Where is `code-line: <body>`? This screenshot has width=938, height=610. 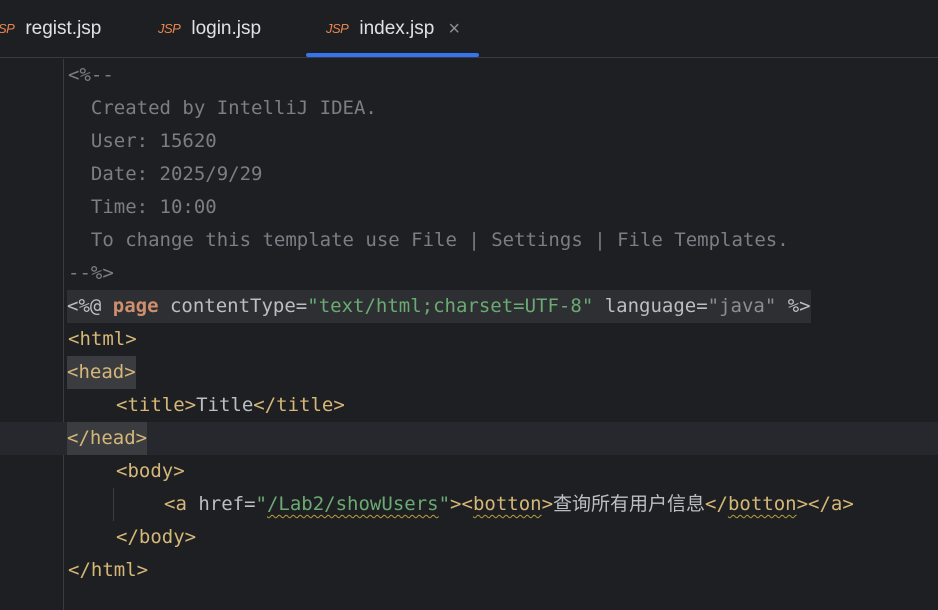
code-line: <body> is located at coordinates (469, 471).